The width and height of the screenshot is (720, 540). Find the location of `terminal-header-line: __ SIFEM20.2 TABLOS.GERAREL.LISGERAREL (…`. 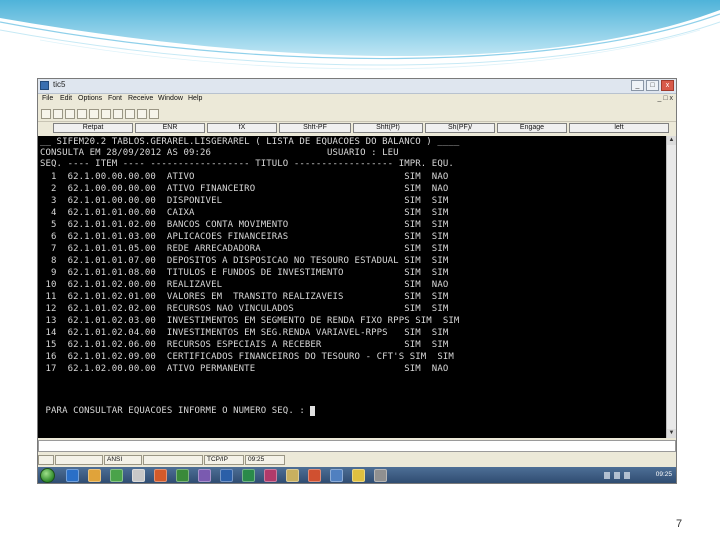

terminal-header-line: __ SIFEM20.2 TABLOS.GERAREL.LISGERAREL (… is located at coordinates (250, 142).